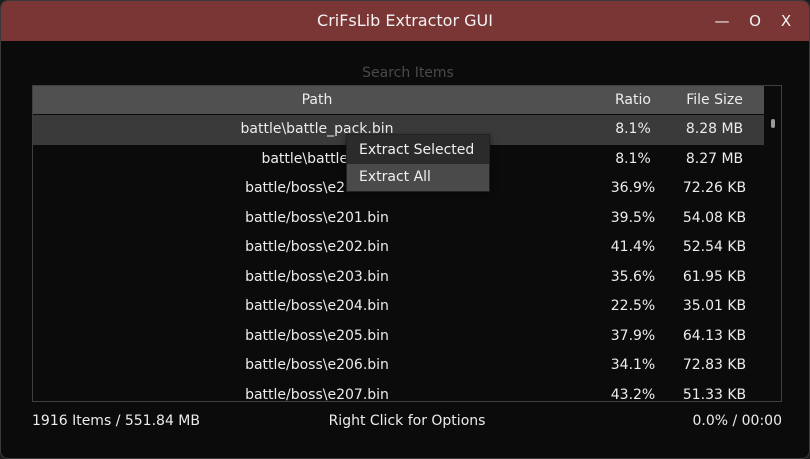 The image size is (810, 459). Describe the element at coordinates (317, 188) in the screenshot. I see `cell-path: battle/boss\e200.bin` at that location.